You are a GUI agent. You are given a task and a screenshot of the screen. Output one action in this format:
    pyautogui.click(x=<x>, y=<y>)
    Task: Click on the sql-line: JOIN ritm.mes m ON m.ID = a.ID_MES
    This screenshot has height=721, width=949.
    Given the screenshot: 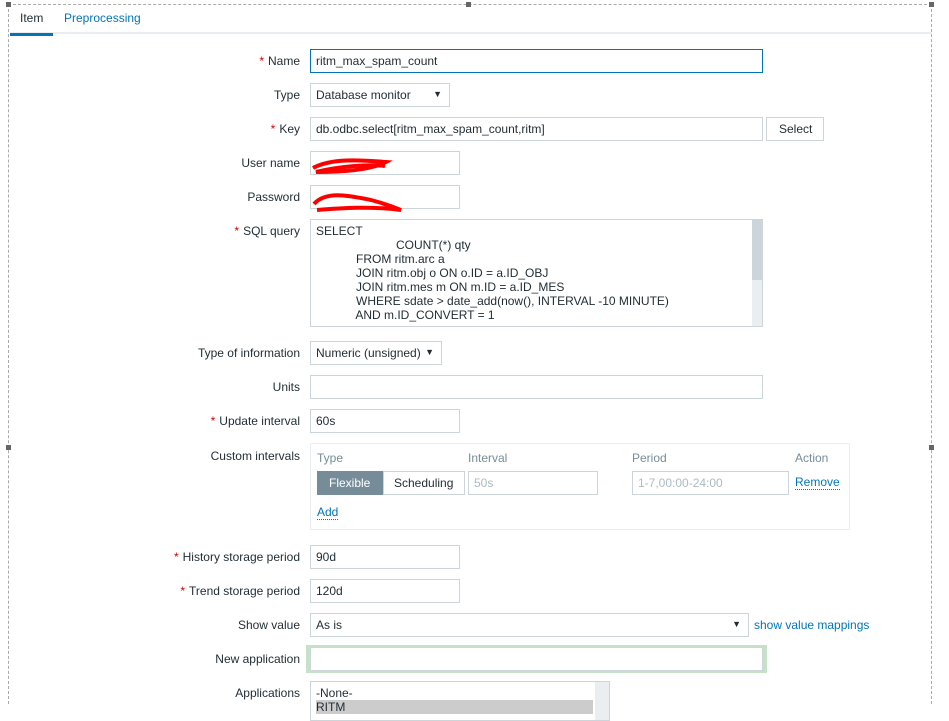 What is the action you would take?
    pyautogui.click(x=440, y=287)
    